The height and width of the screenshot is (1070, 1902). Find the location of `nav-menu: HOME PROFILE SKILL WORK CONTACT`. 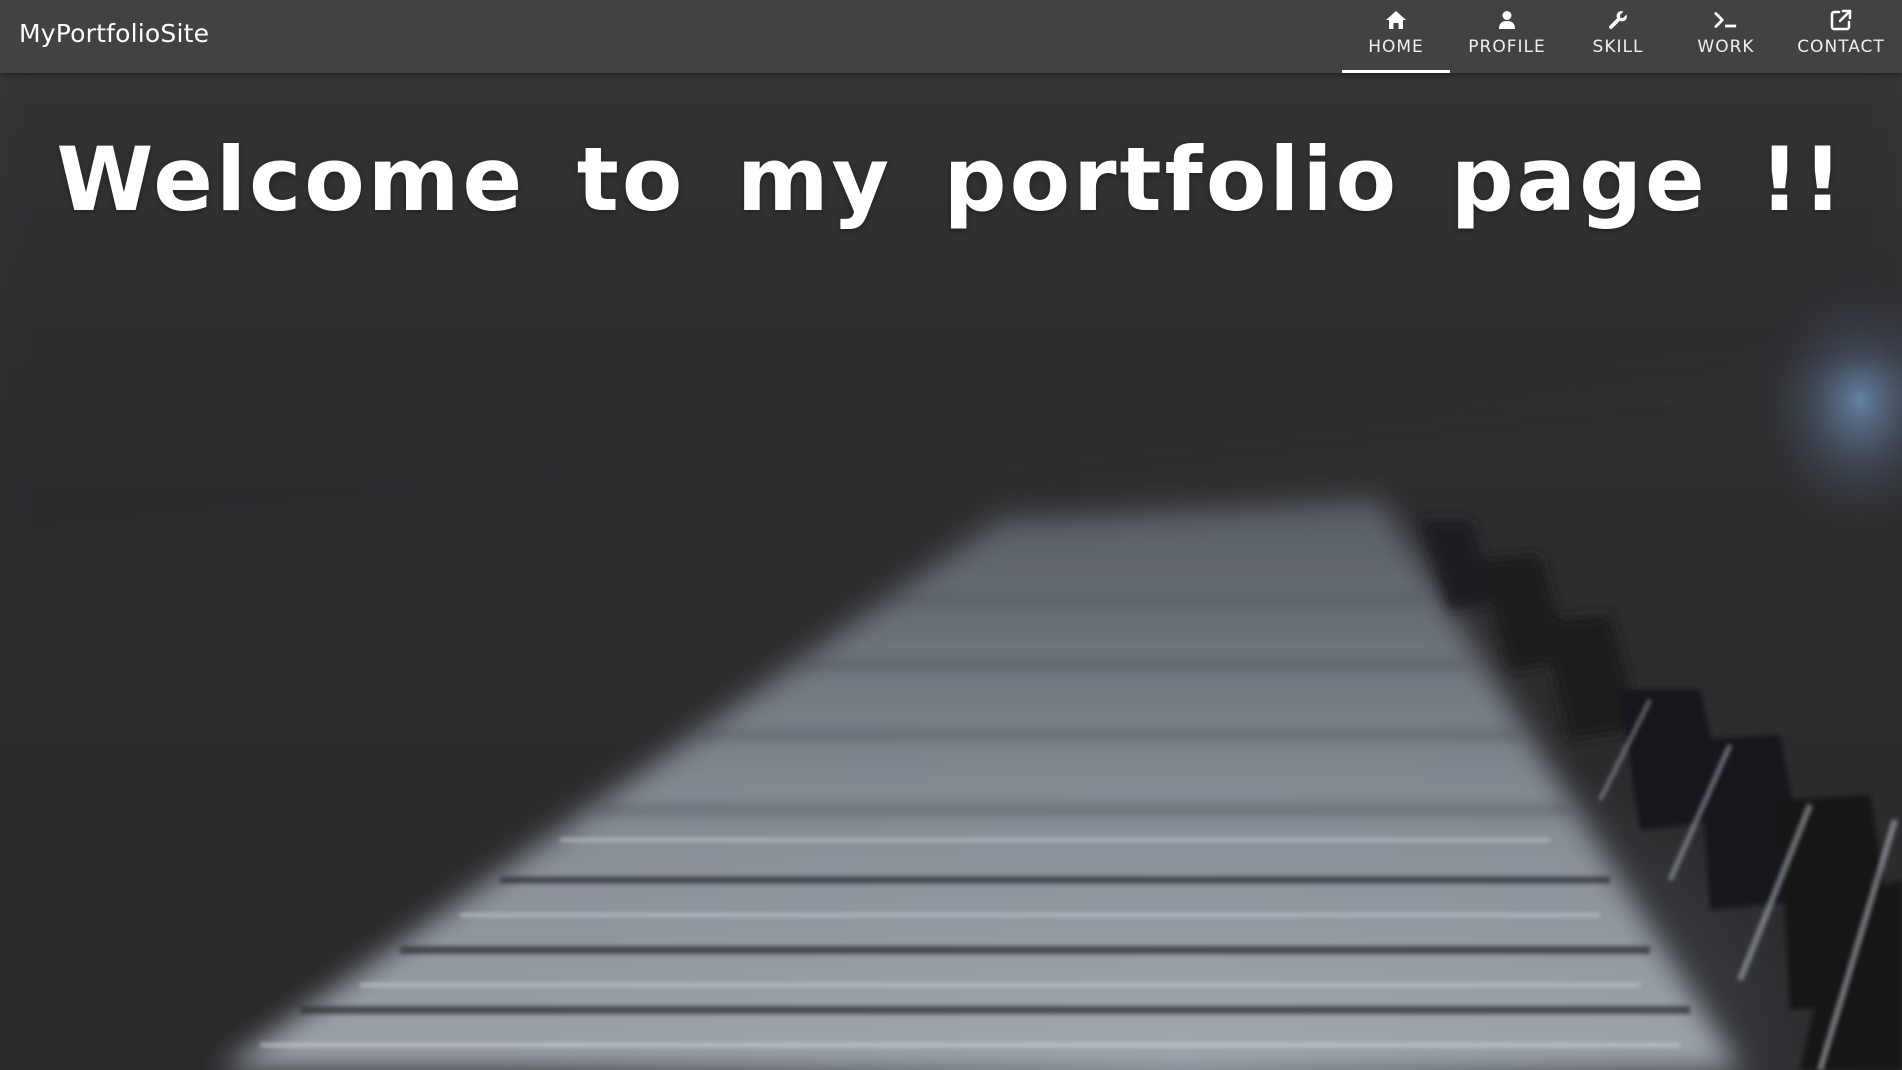

nav-menu: HOME PROFILE SKILL WORK CONTACT is located at coordinates (1622, 36).